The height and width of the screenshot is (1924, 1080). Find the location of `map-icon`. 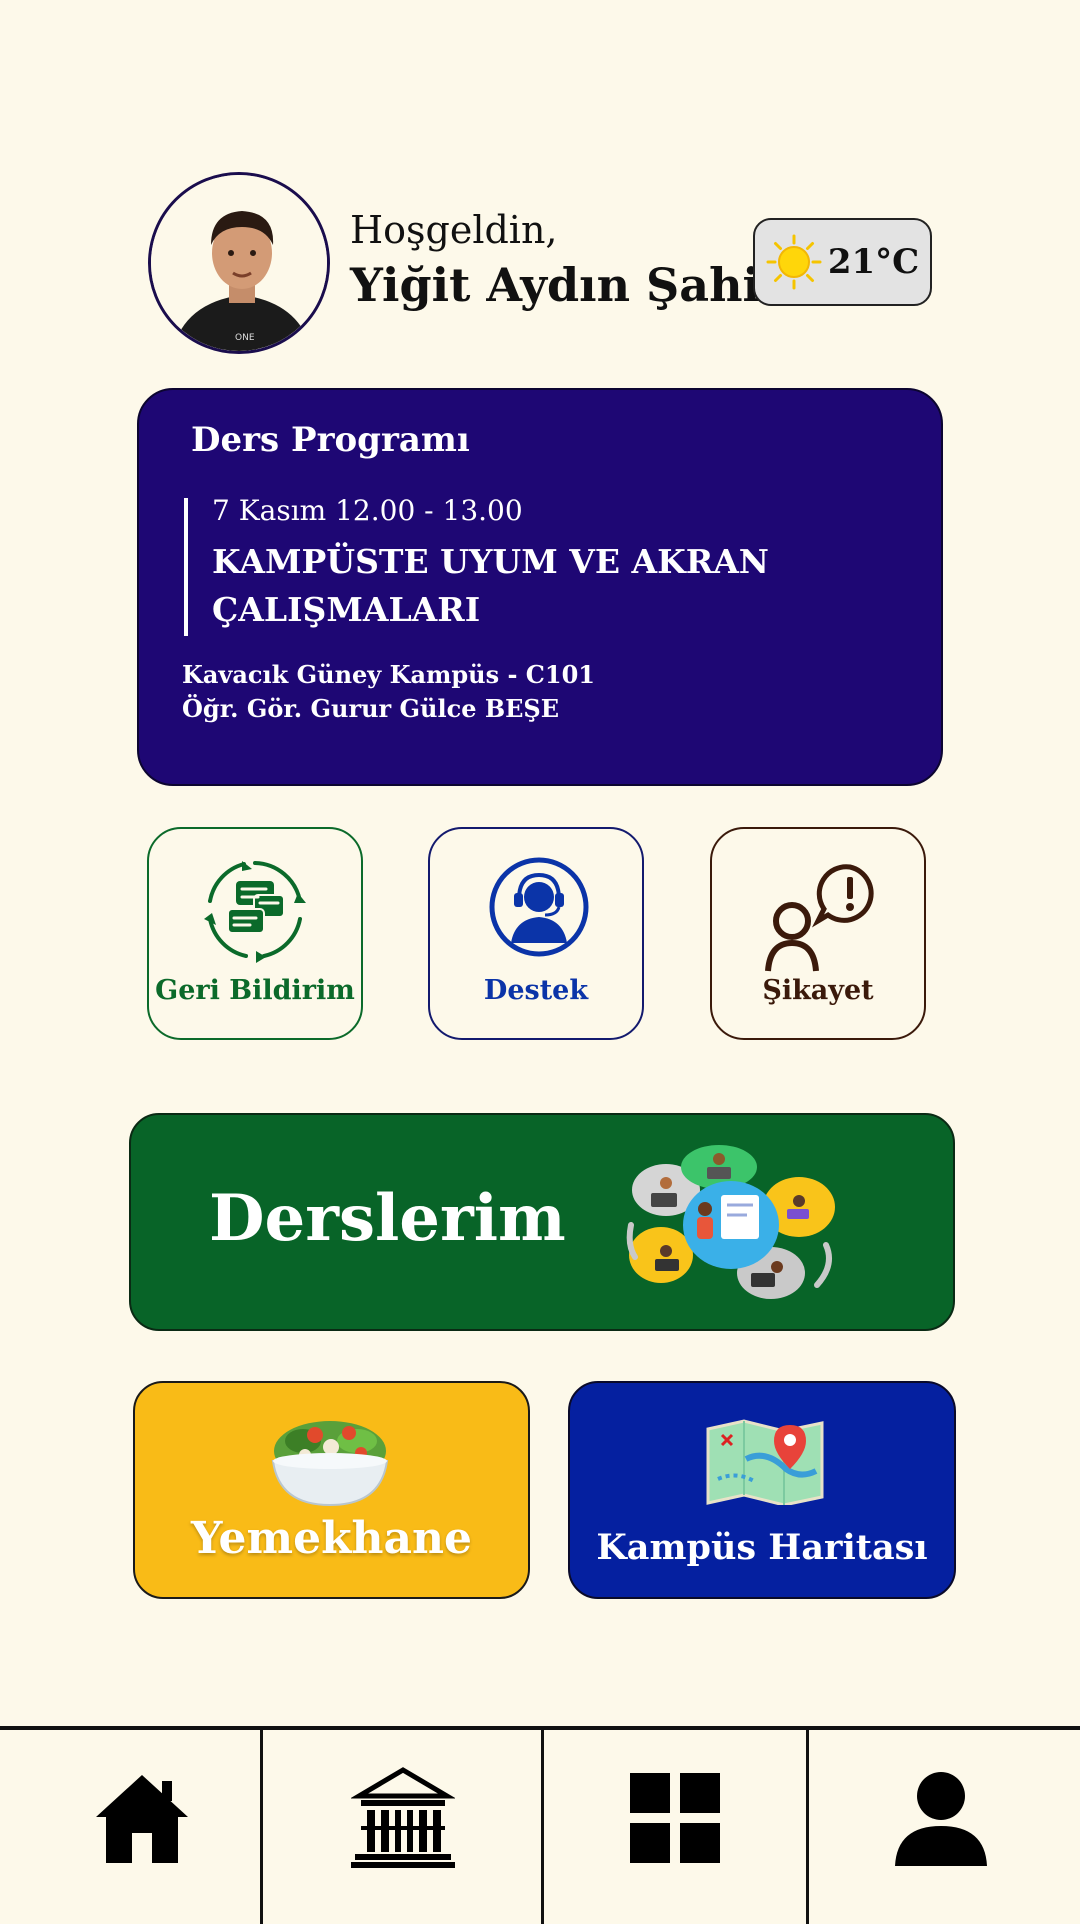

map-icon is located at coordinates (765, 1462).